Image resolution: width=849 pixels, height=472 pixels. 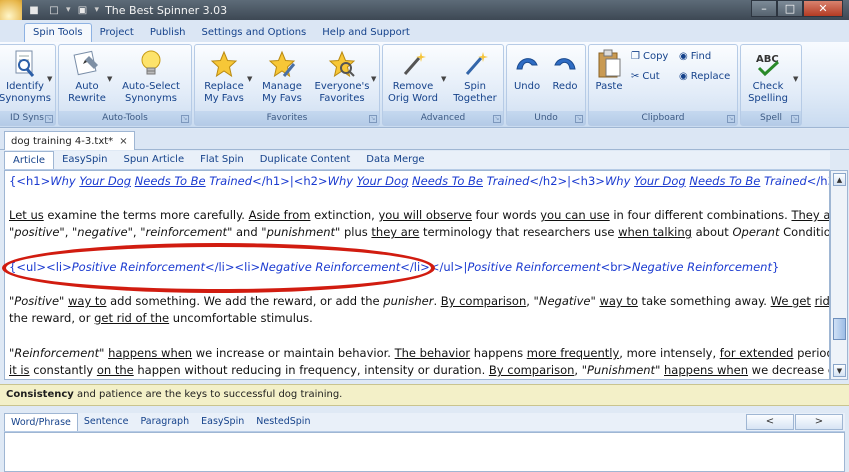 What do you see at coordinates (54, 10) in the screenshot?
I see `new-document-icon: □` at bounding box center [54, 10].